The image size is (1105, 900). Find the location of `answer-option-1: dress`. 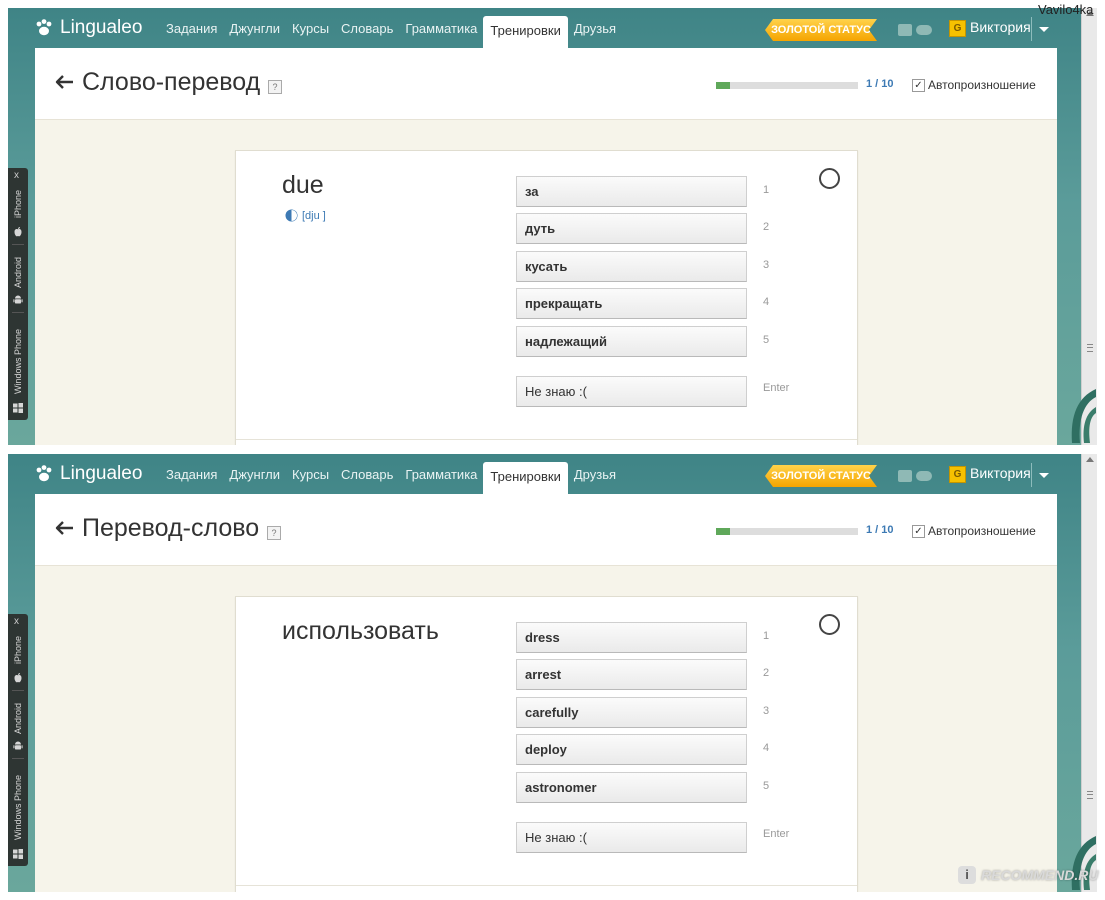

answer-option-1: dress is located at coordinates (631, 637).